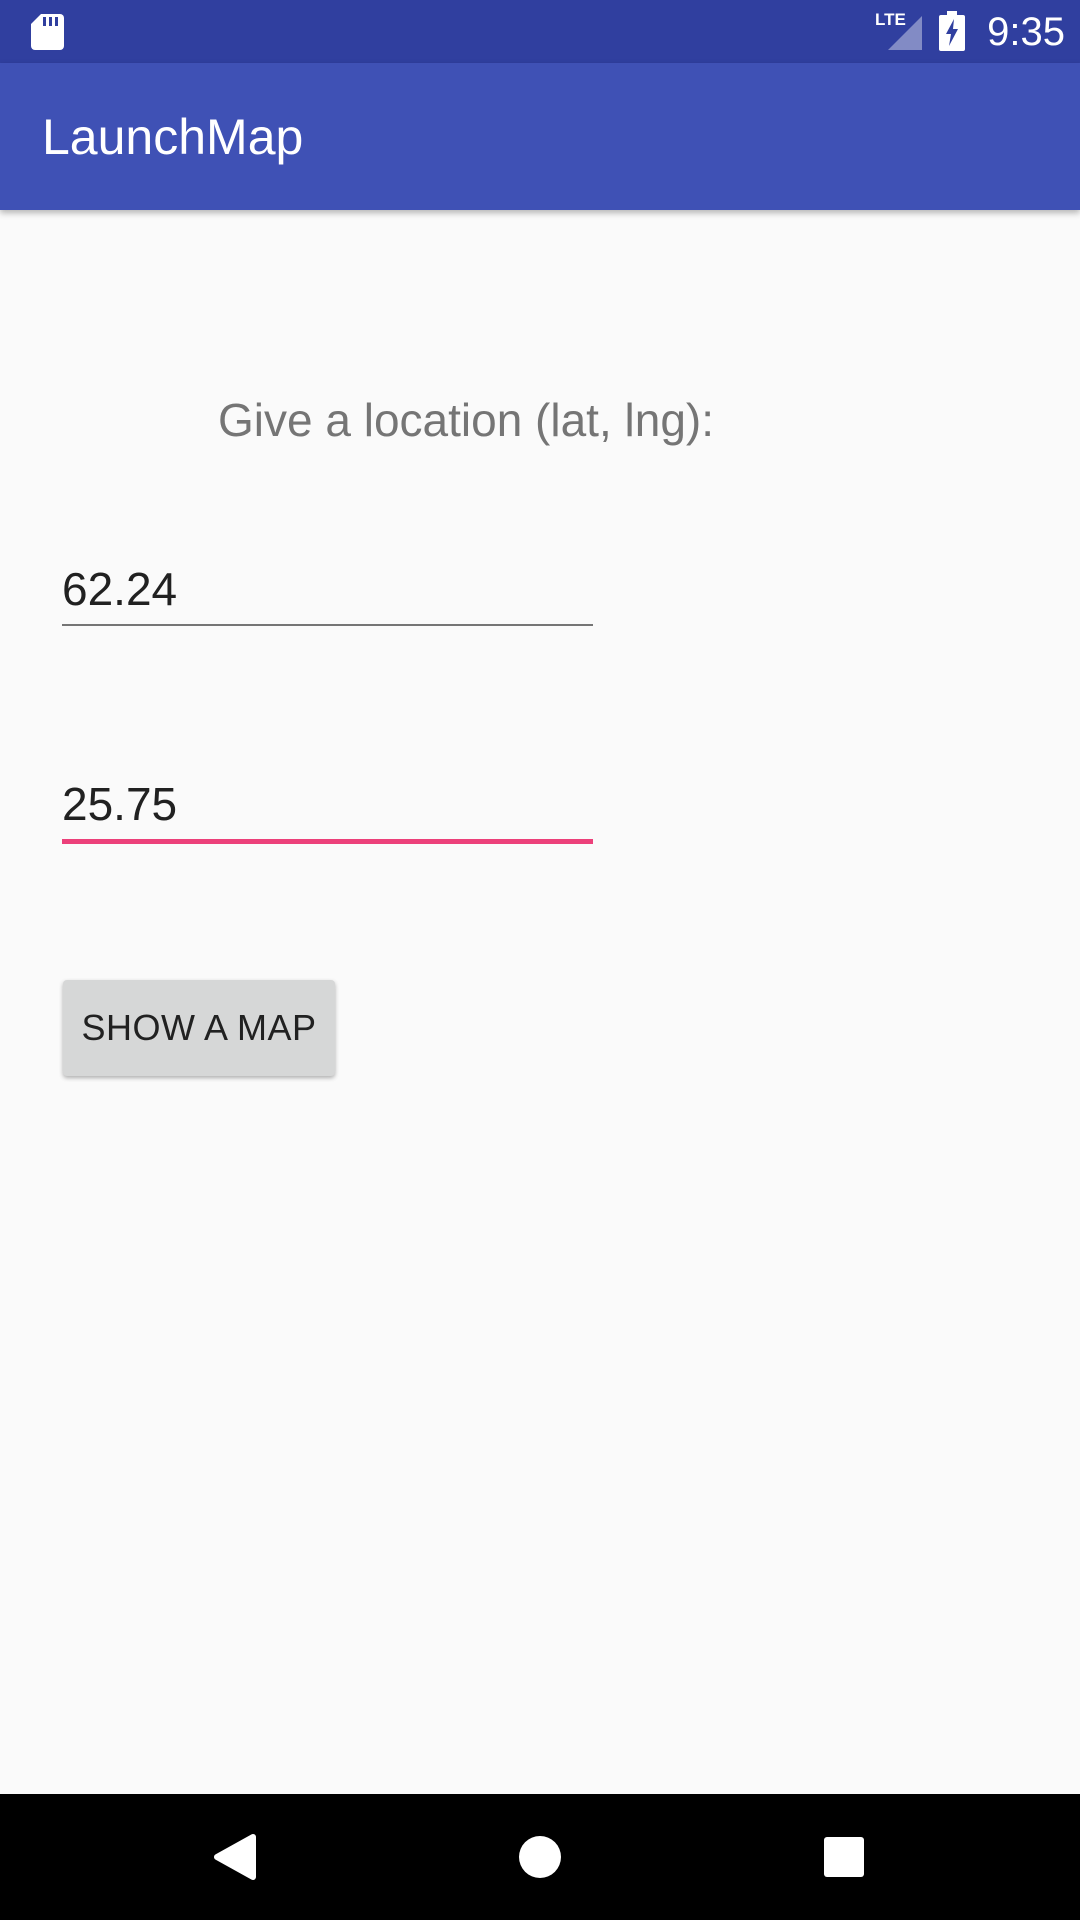 This screenshot has height=1920, width=1080. I want to click on home-icon, so click(540, 1857).